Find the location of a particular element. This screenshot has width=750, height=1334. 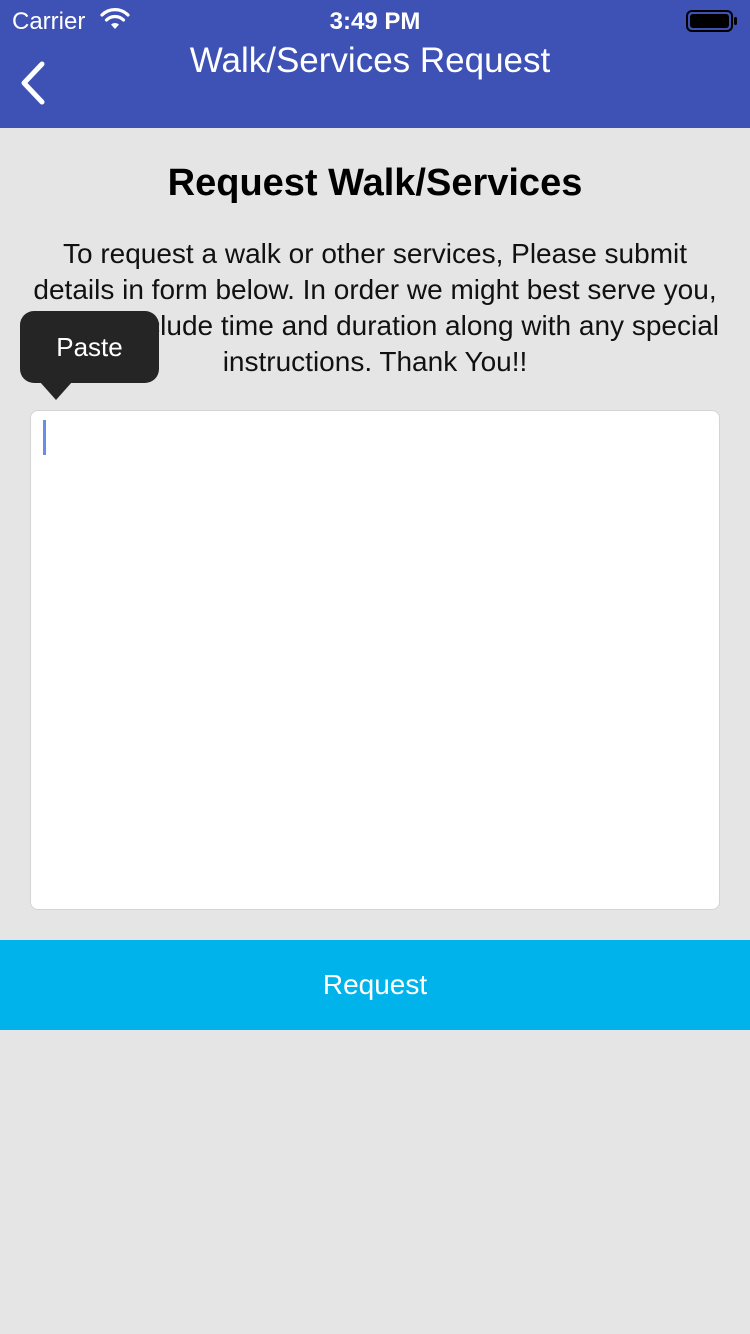

header-bar: Carrier 3:49 PM Walk/Services Request is located at coordinates (375, 64).